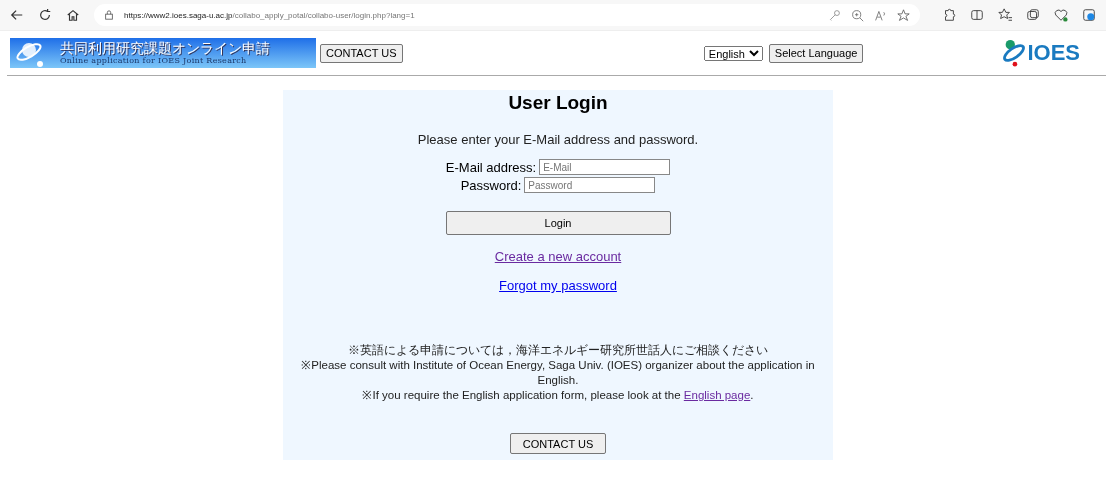  Describe the element at coordinates (816, 53) in the screenshot. I see `select-language-button: Select Language` at that location.